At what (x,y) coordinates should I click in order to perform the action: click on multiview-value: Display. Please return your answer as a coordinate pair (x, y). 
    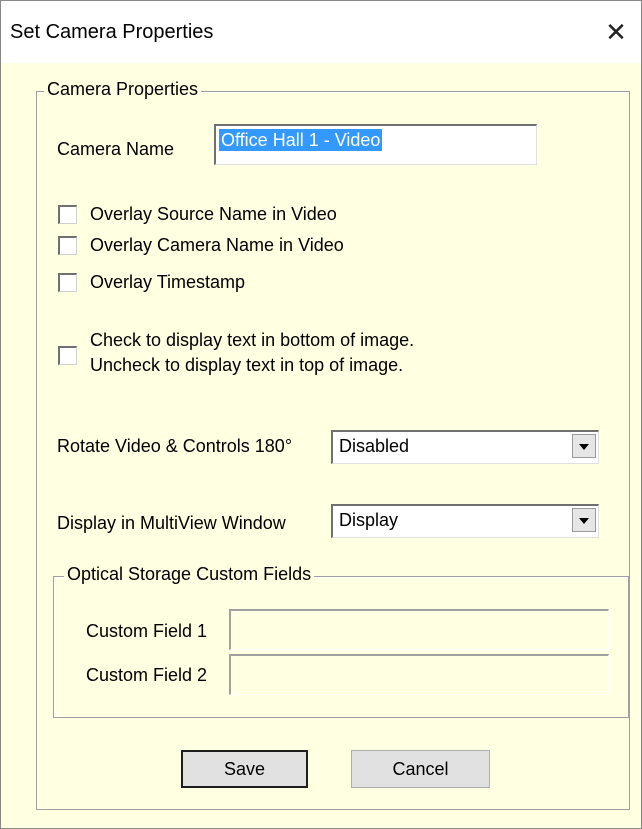
    Looking at the image, I should click on (369, 520).